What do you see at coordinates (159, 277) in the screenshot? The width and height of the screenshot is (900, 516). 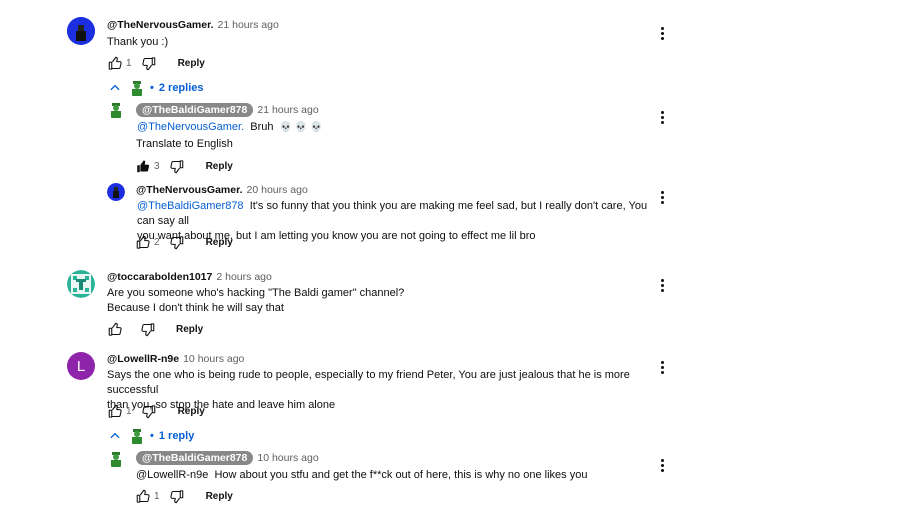 I see `author-name: @toccarabolden1017` at bounding box center [159, 277].